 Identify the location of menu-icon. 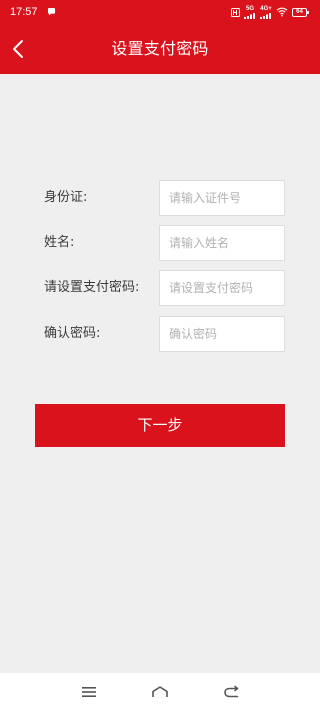
(89, 692).